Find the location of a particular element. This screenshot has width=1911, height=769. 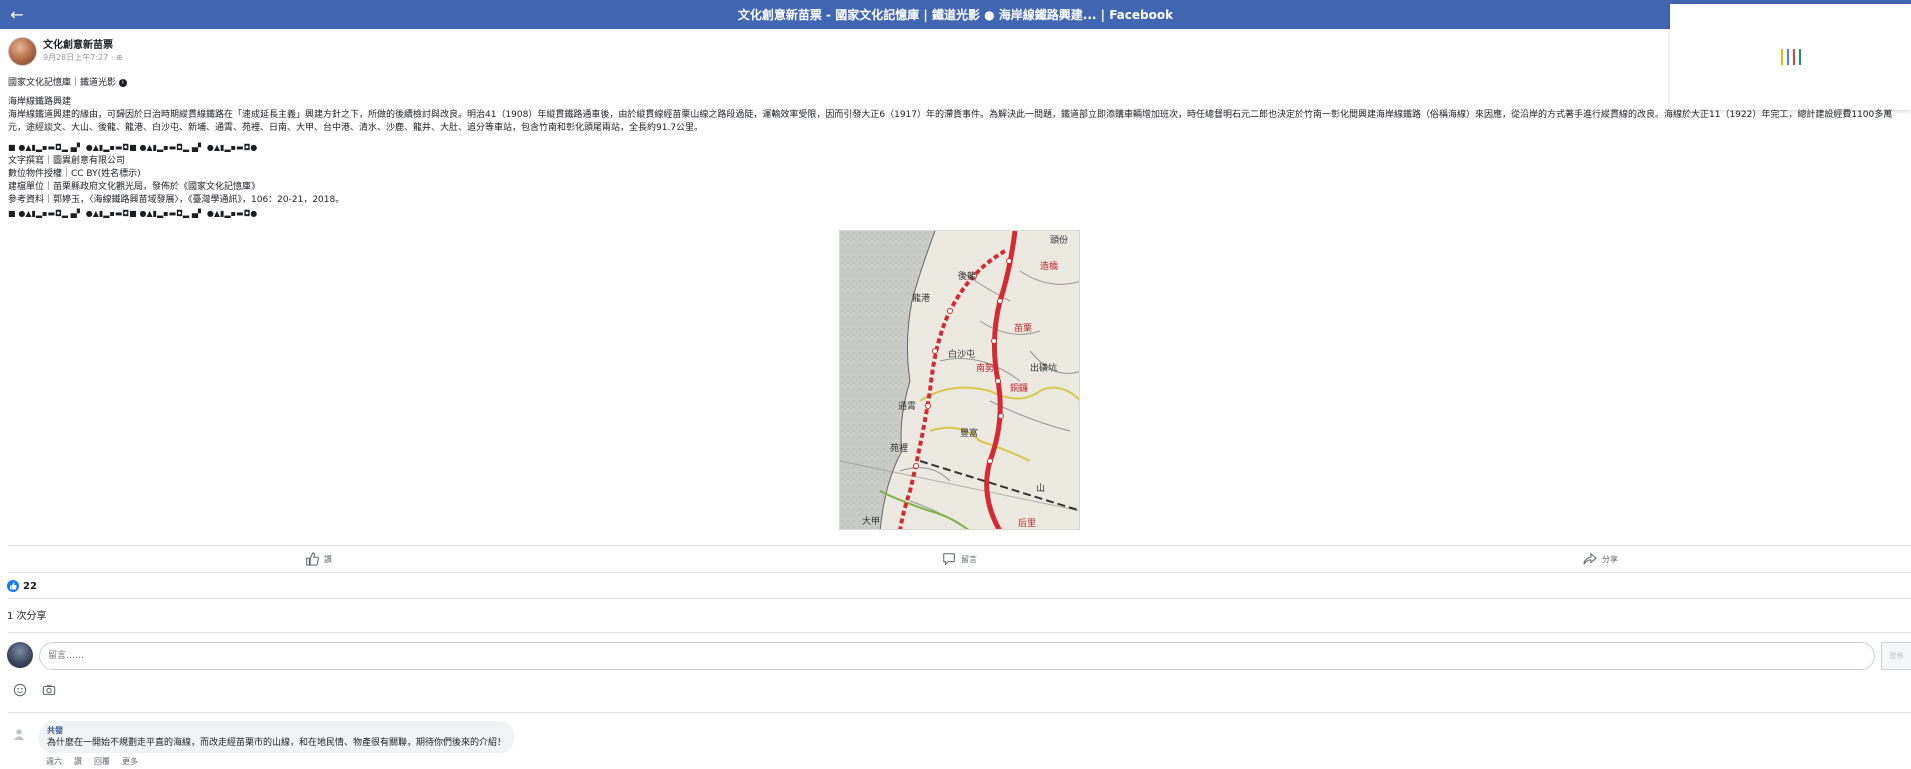

map-label: 通霄 is located at coordinates (907, 407).